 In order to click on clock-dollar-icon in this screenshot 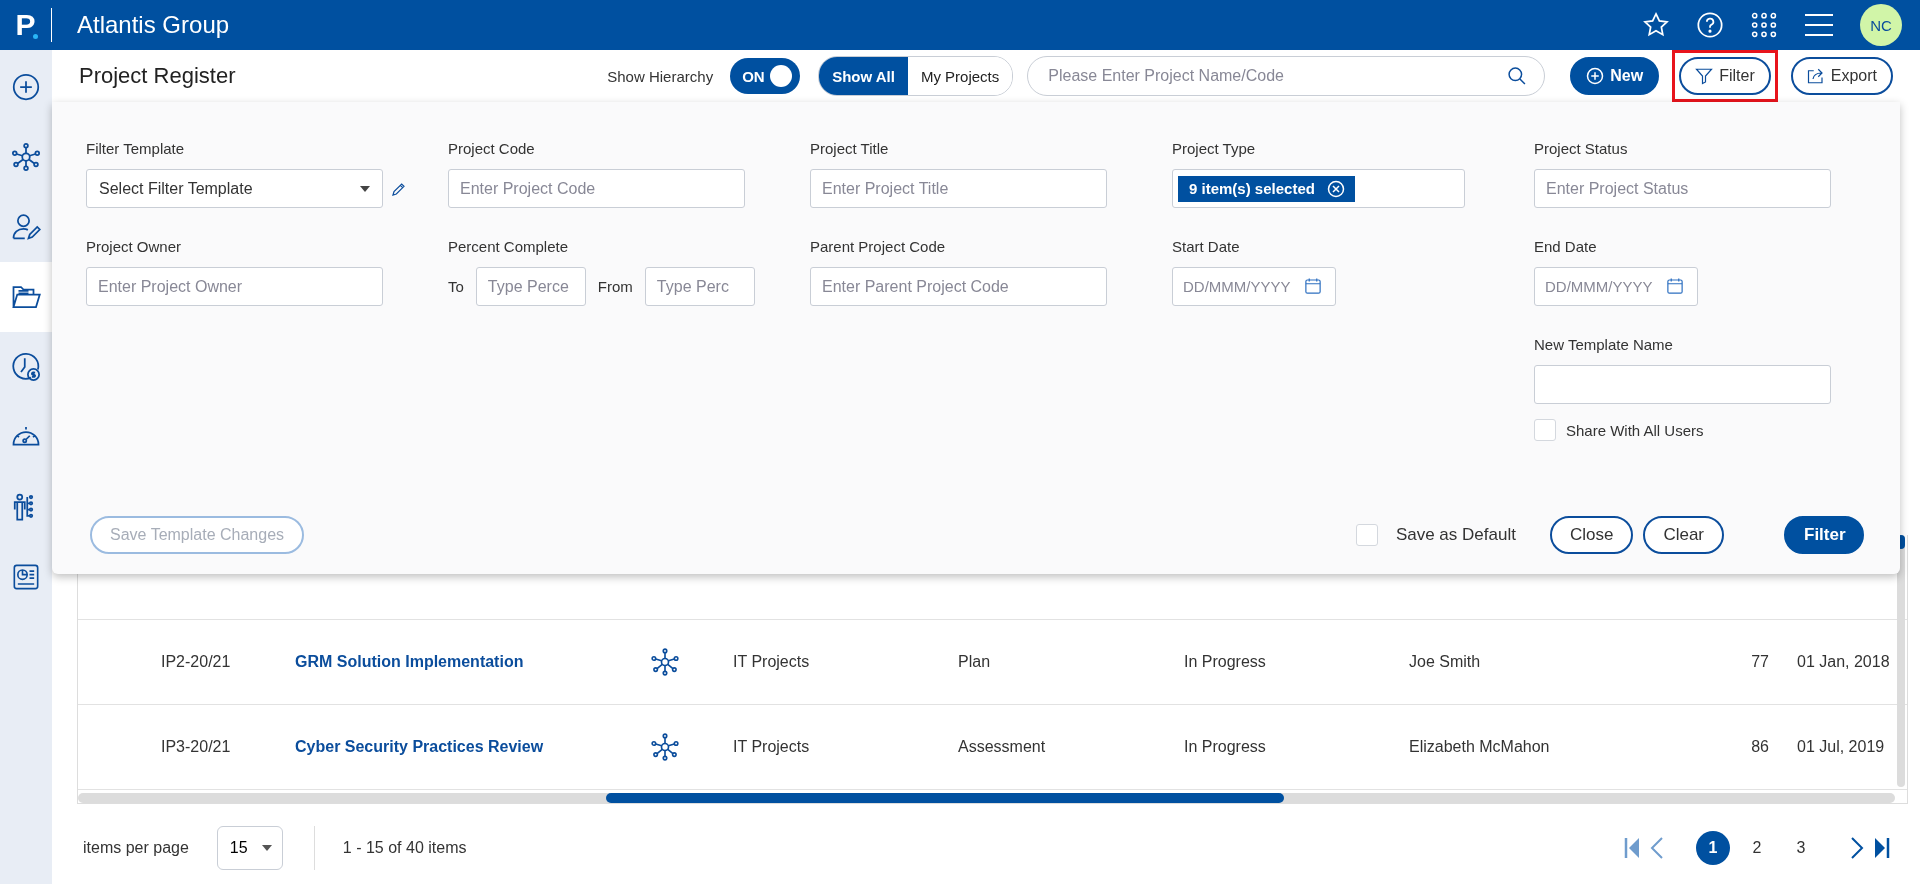, I will do `click(26, 367)`.